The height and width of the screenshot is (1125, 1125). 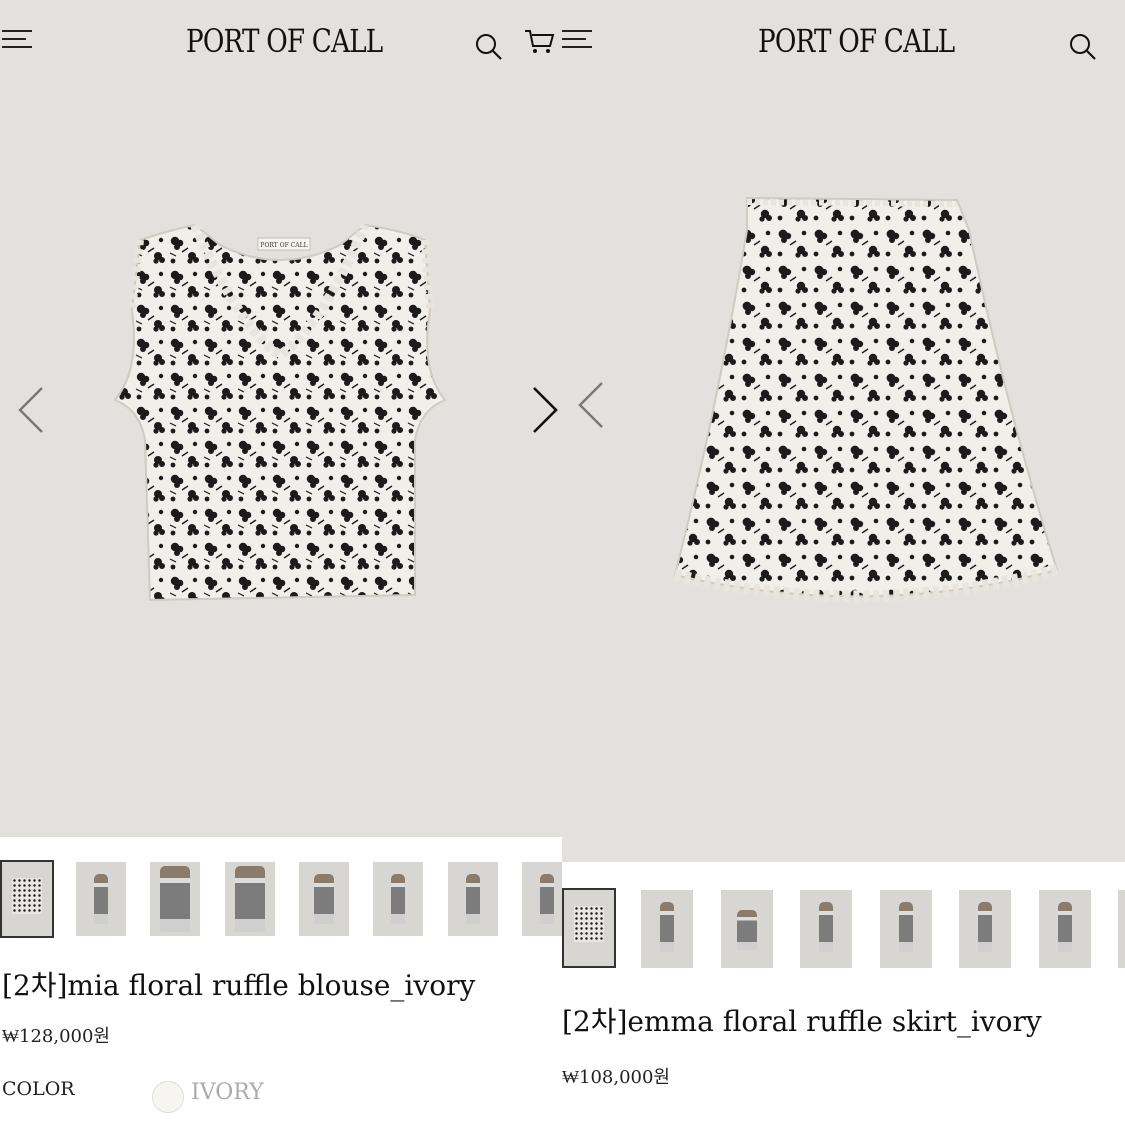 I want to click on color-option-label: COLOR, so click(x=38, y=1089).